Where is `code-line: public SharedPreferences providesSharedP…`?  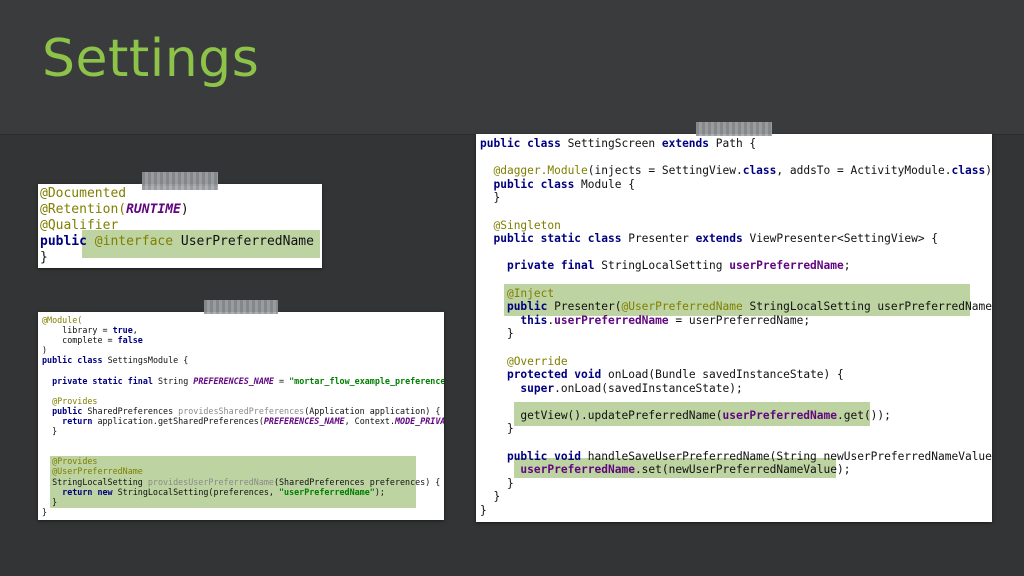
code-line: public SharedPreferences providesSharedP… is located at coordinates (246, 410).